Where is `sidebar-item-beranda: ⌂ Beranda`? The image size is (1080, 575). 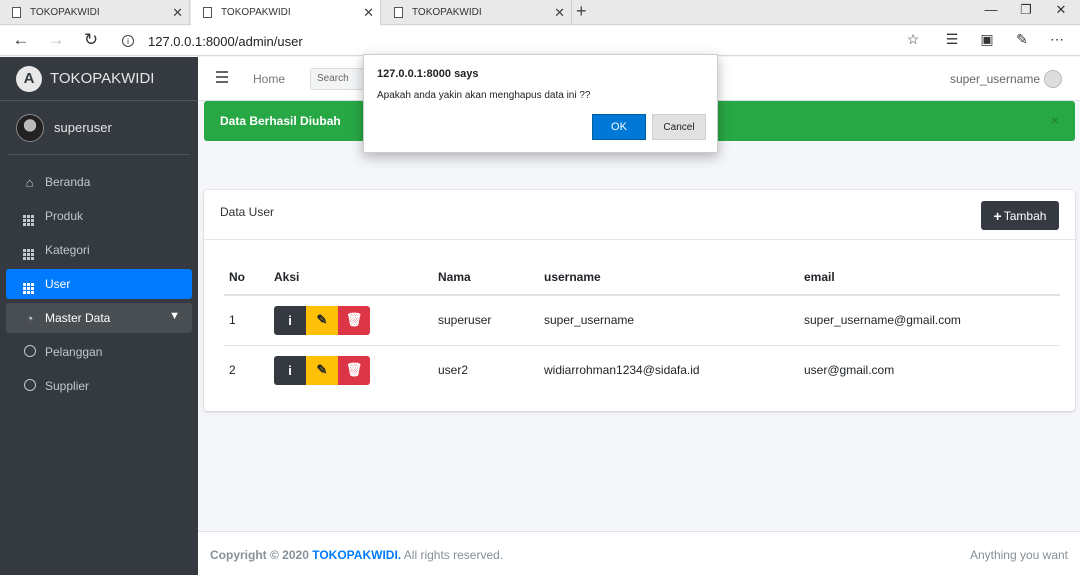
sidebar-item-beranda: ⌂ Beranda is located at coordinates (99, 182).